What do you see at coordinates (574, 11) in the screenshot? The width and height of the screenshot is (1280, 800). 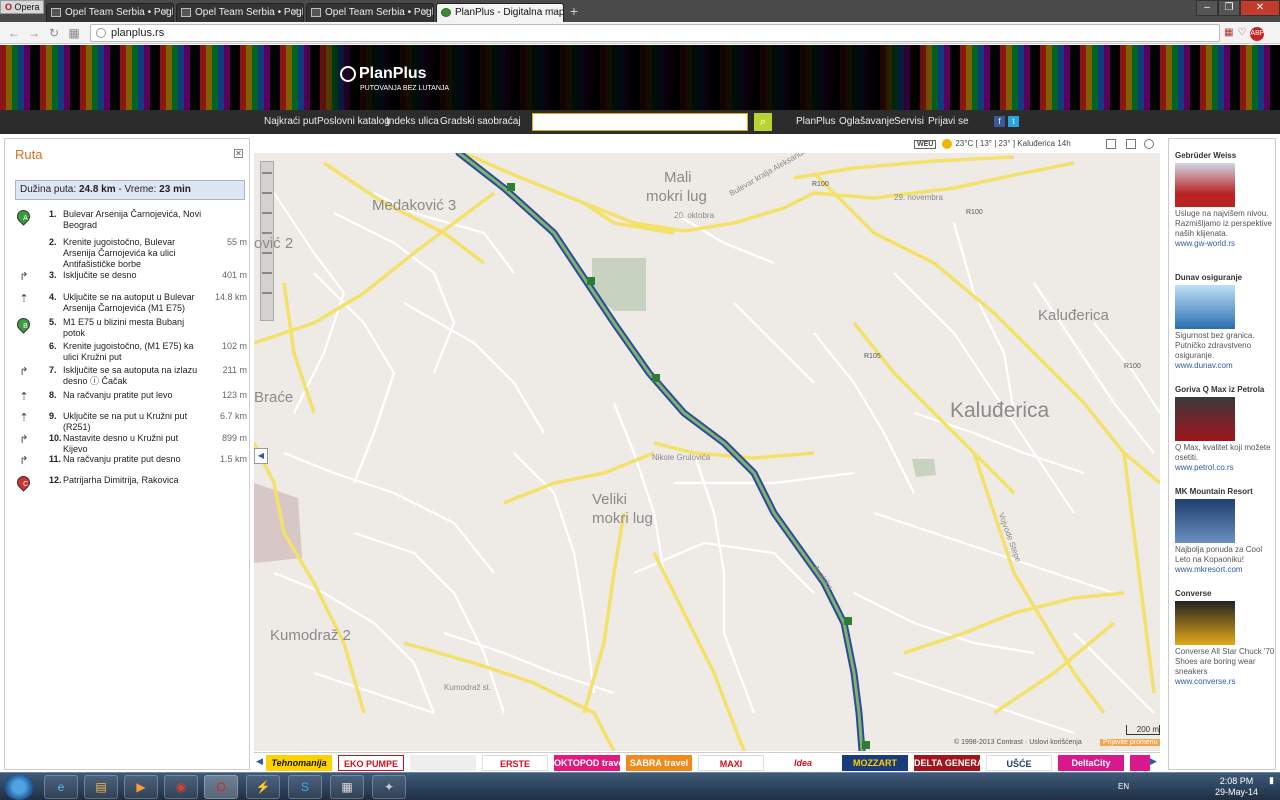 I see `new-tab-button: +` at bounding box center [574, 11].